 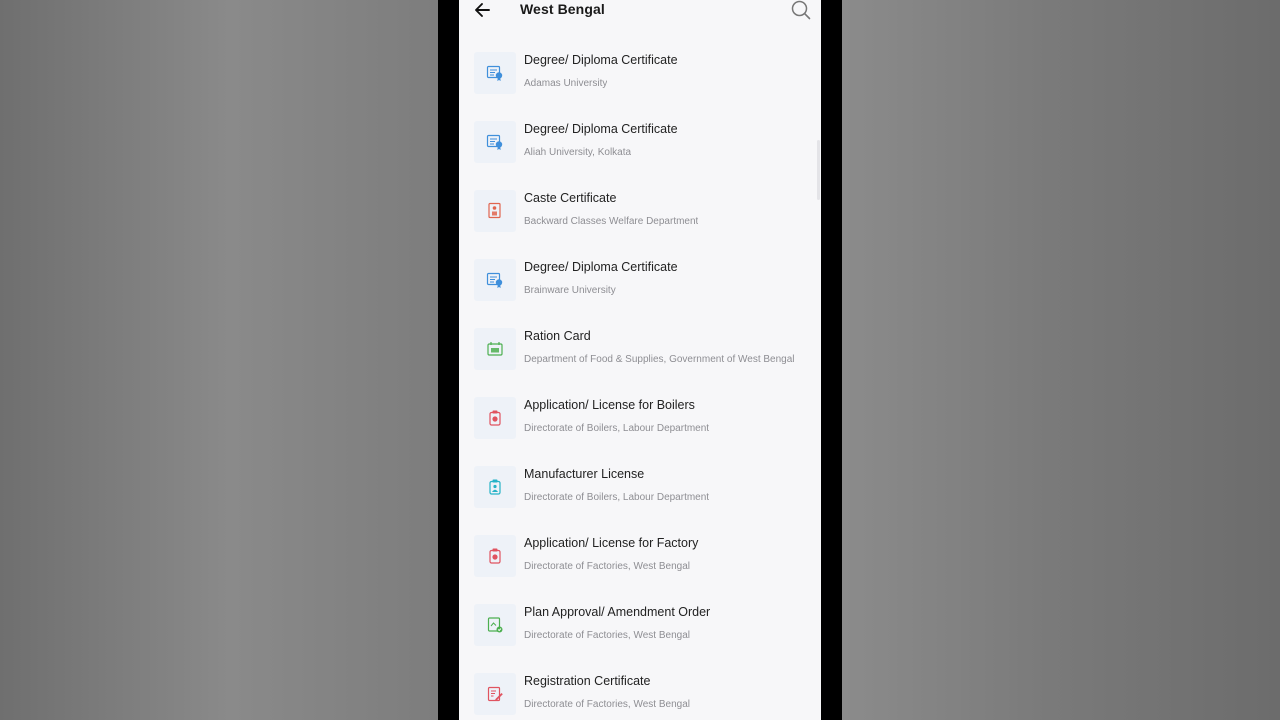 I want to click on caste-certificate-icon, so click(x=495, y=211).